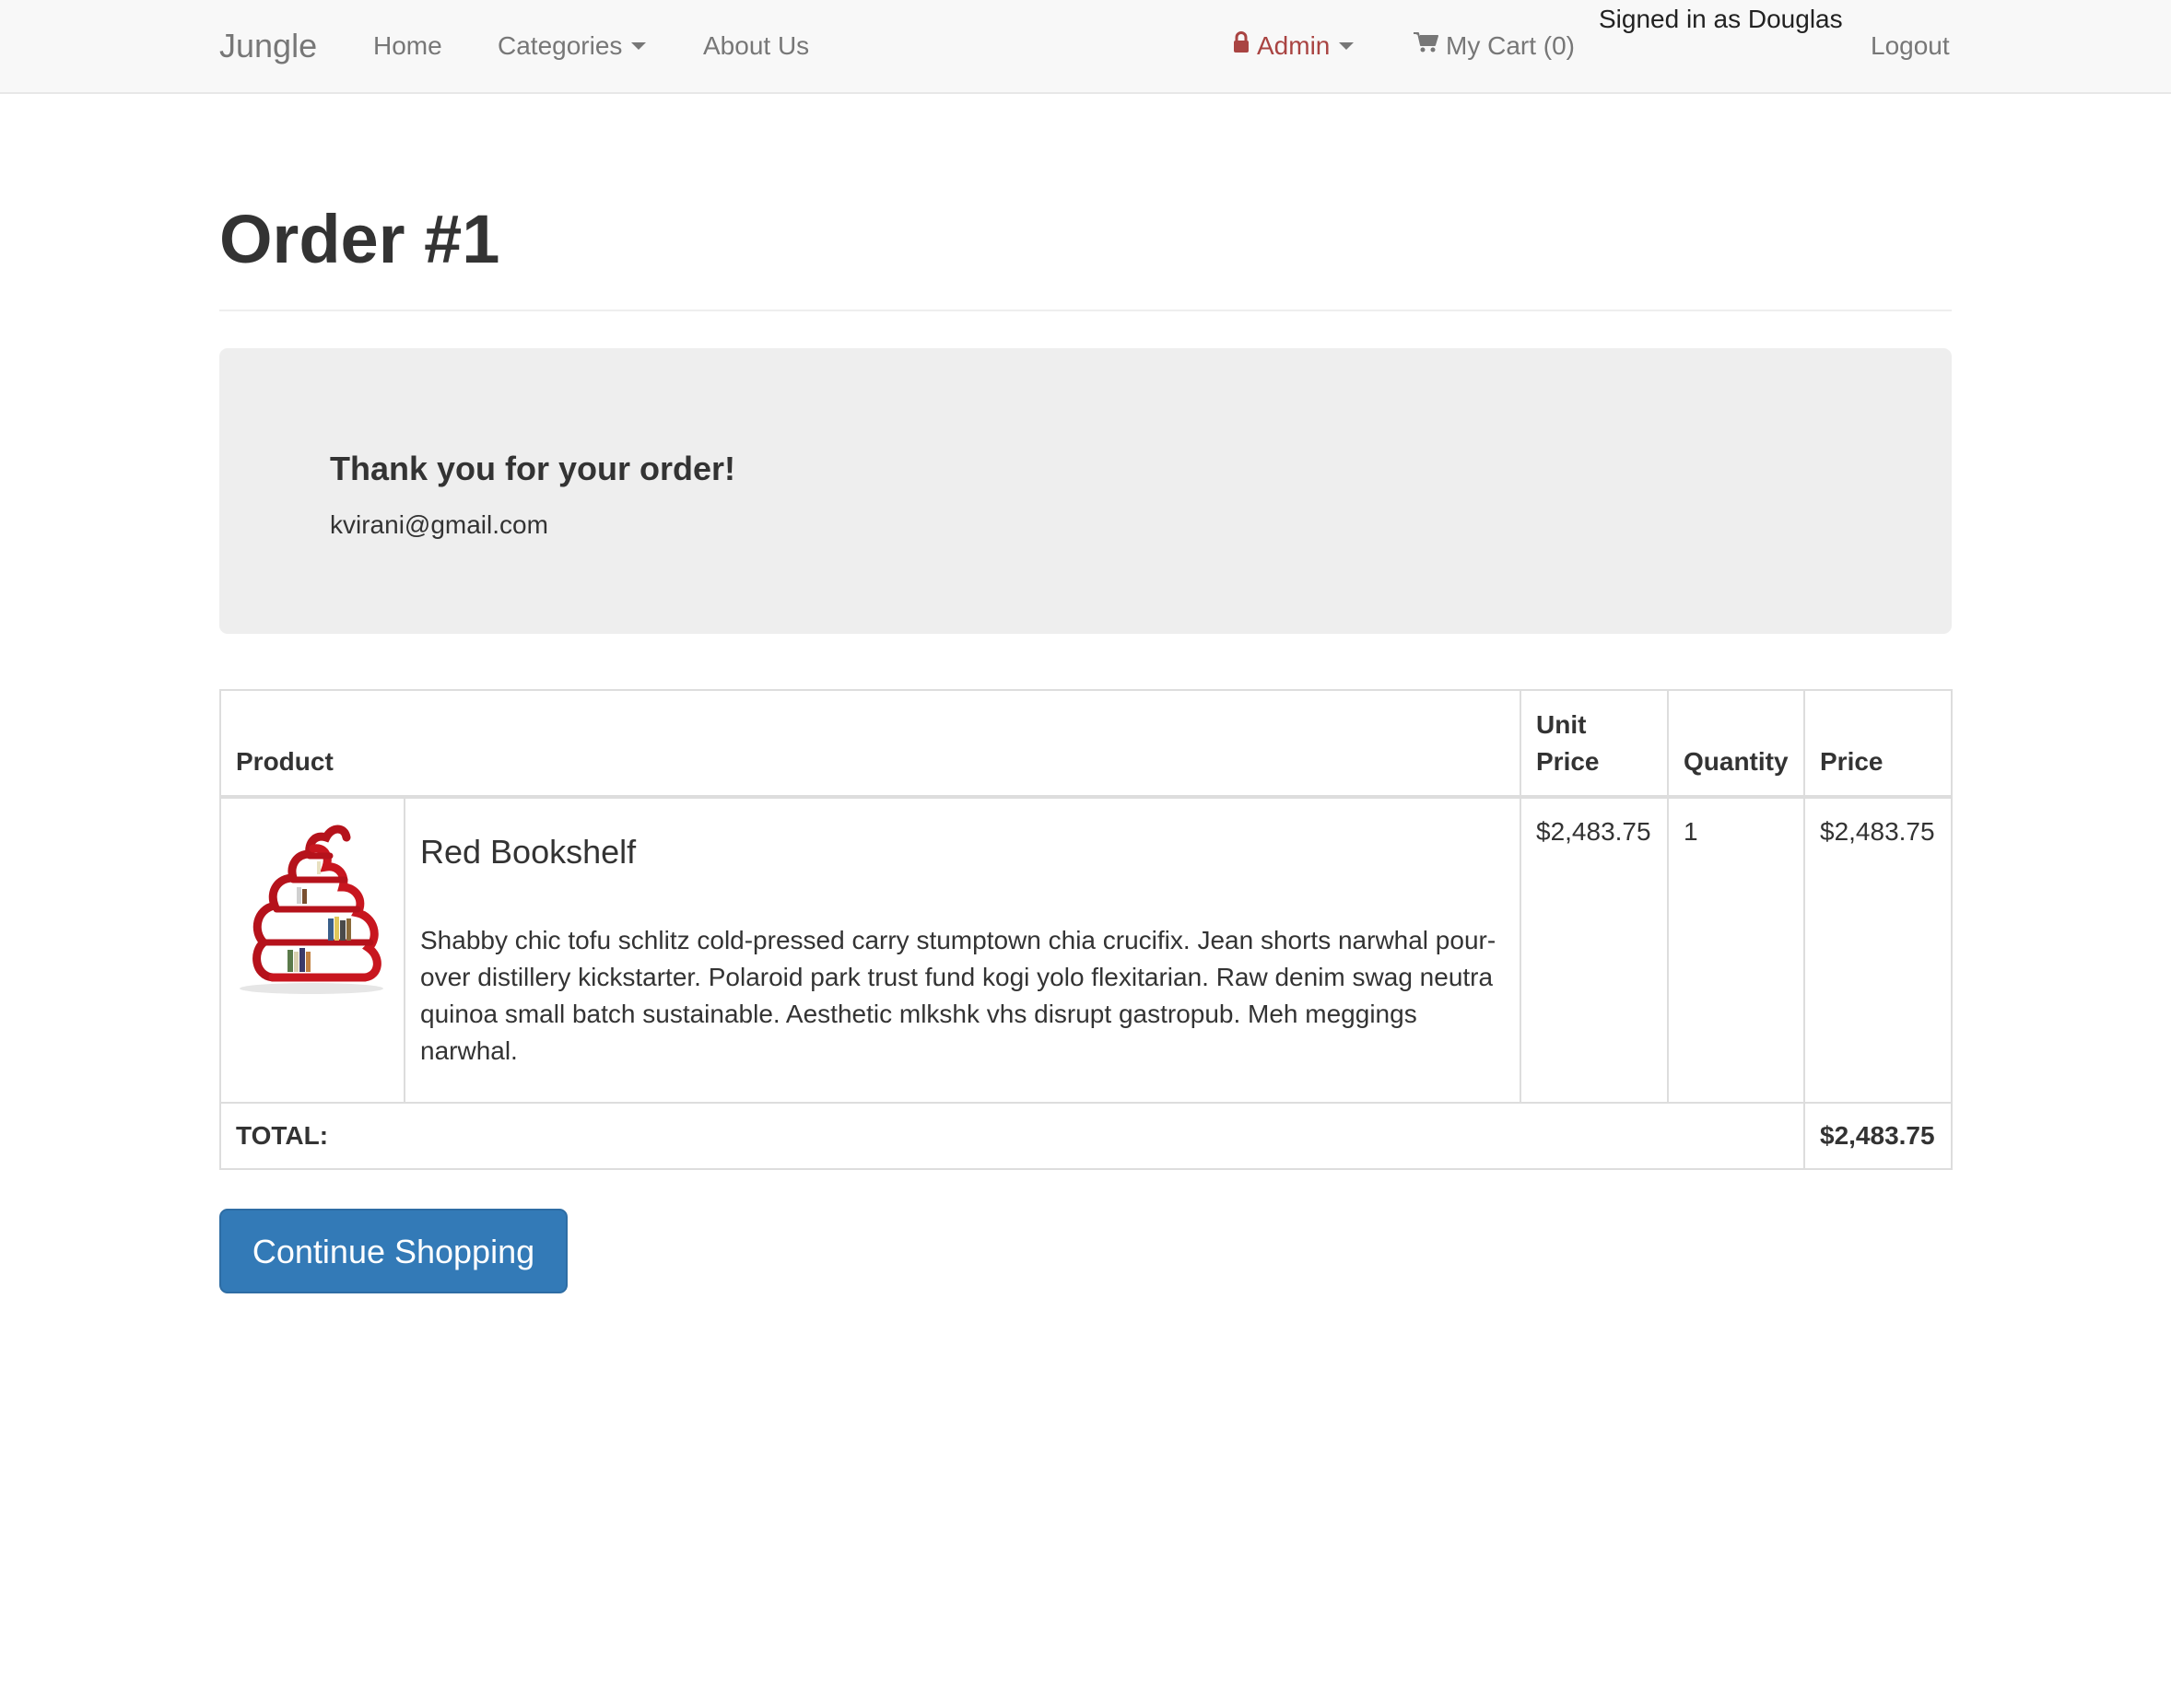  I want to click on product-name: Red Bookshelf, so click(528, 852).